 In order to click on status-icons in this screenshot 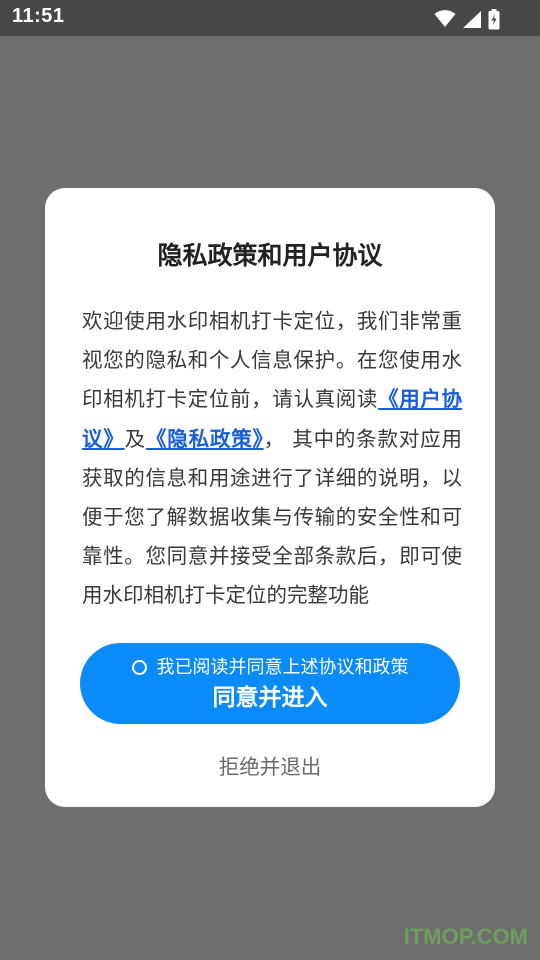, I will do `click(467, 19)`.